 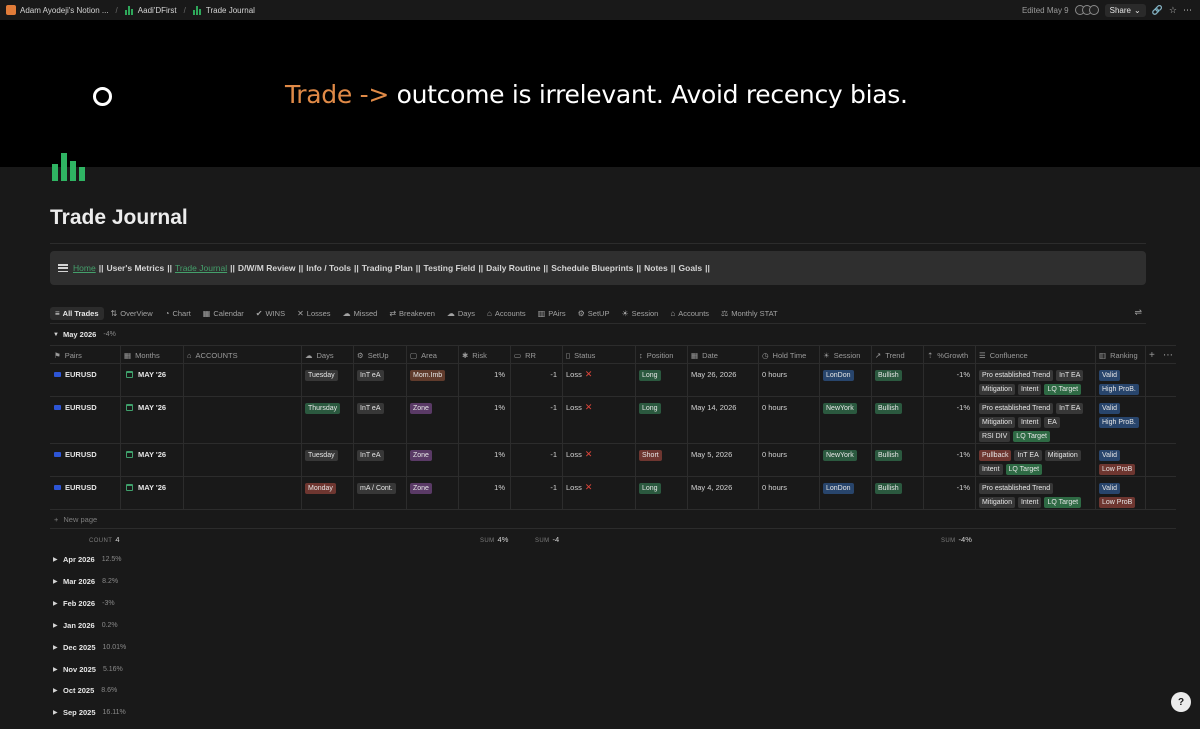 What do you see at coordinates (1152, 355) in the screenshot?
I see `add-column-icon: +` at bounding box center [1152, 355].